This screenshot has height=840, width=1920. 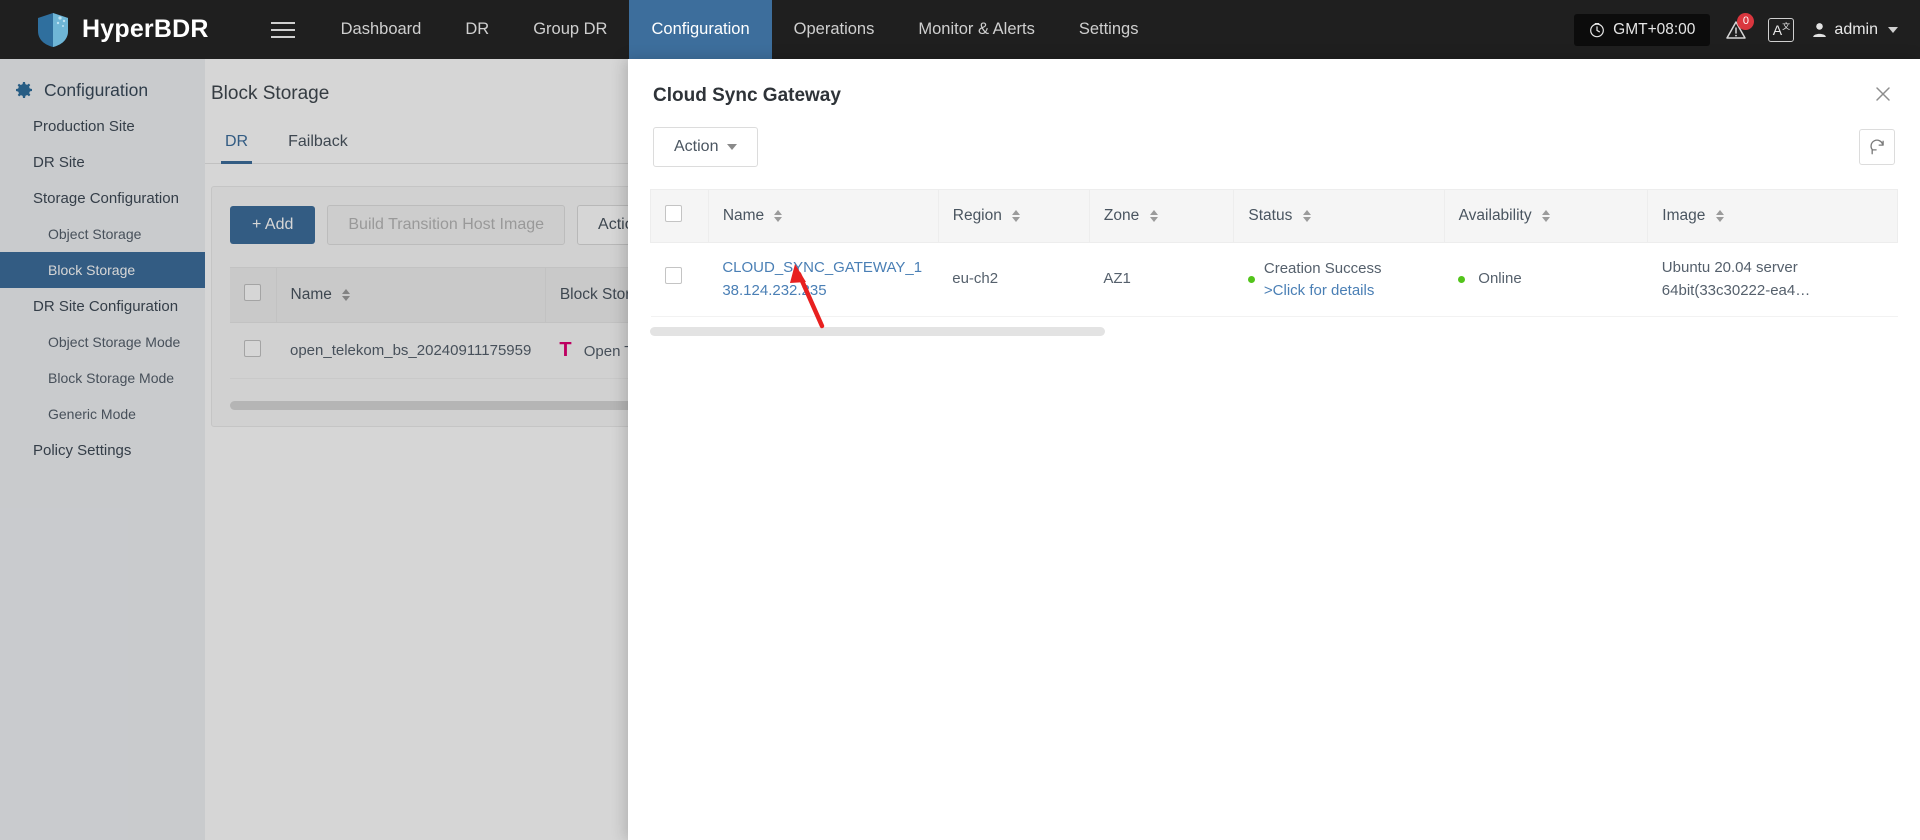 I want to click on close-glyph, so click(x=1883, y=94).